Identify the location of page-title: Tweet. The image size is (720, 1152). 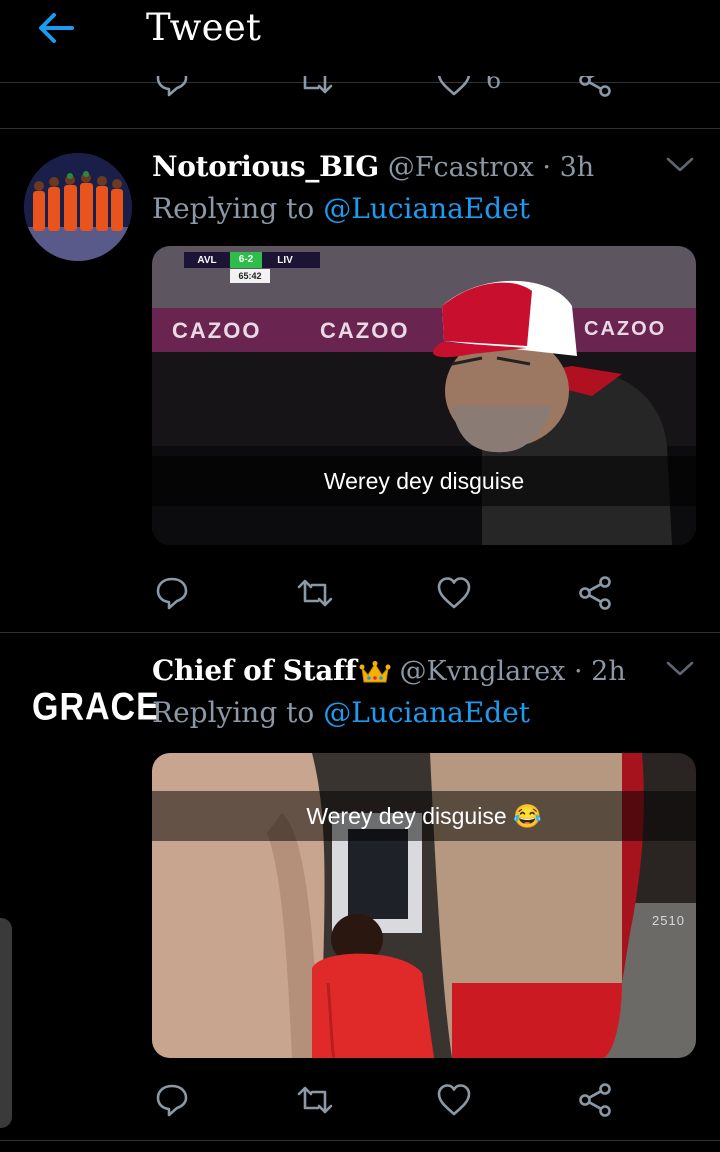
(204, 27).